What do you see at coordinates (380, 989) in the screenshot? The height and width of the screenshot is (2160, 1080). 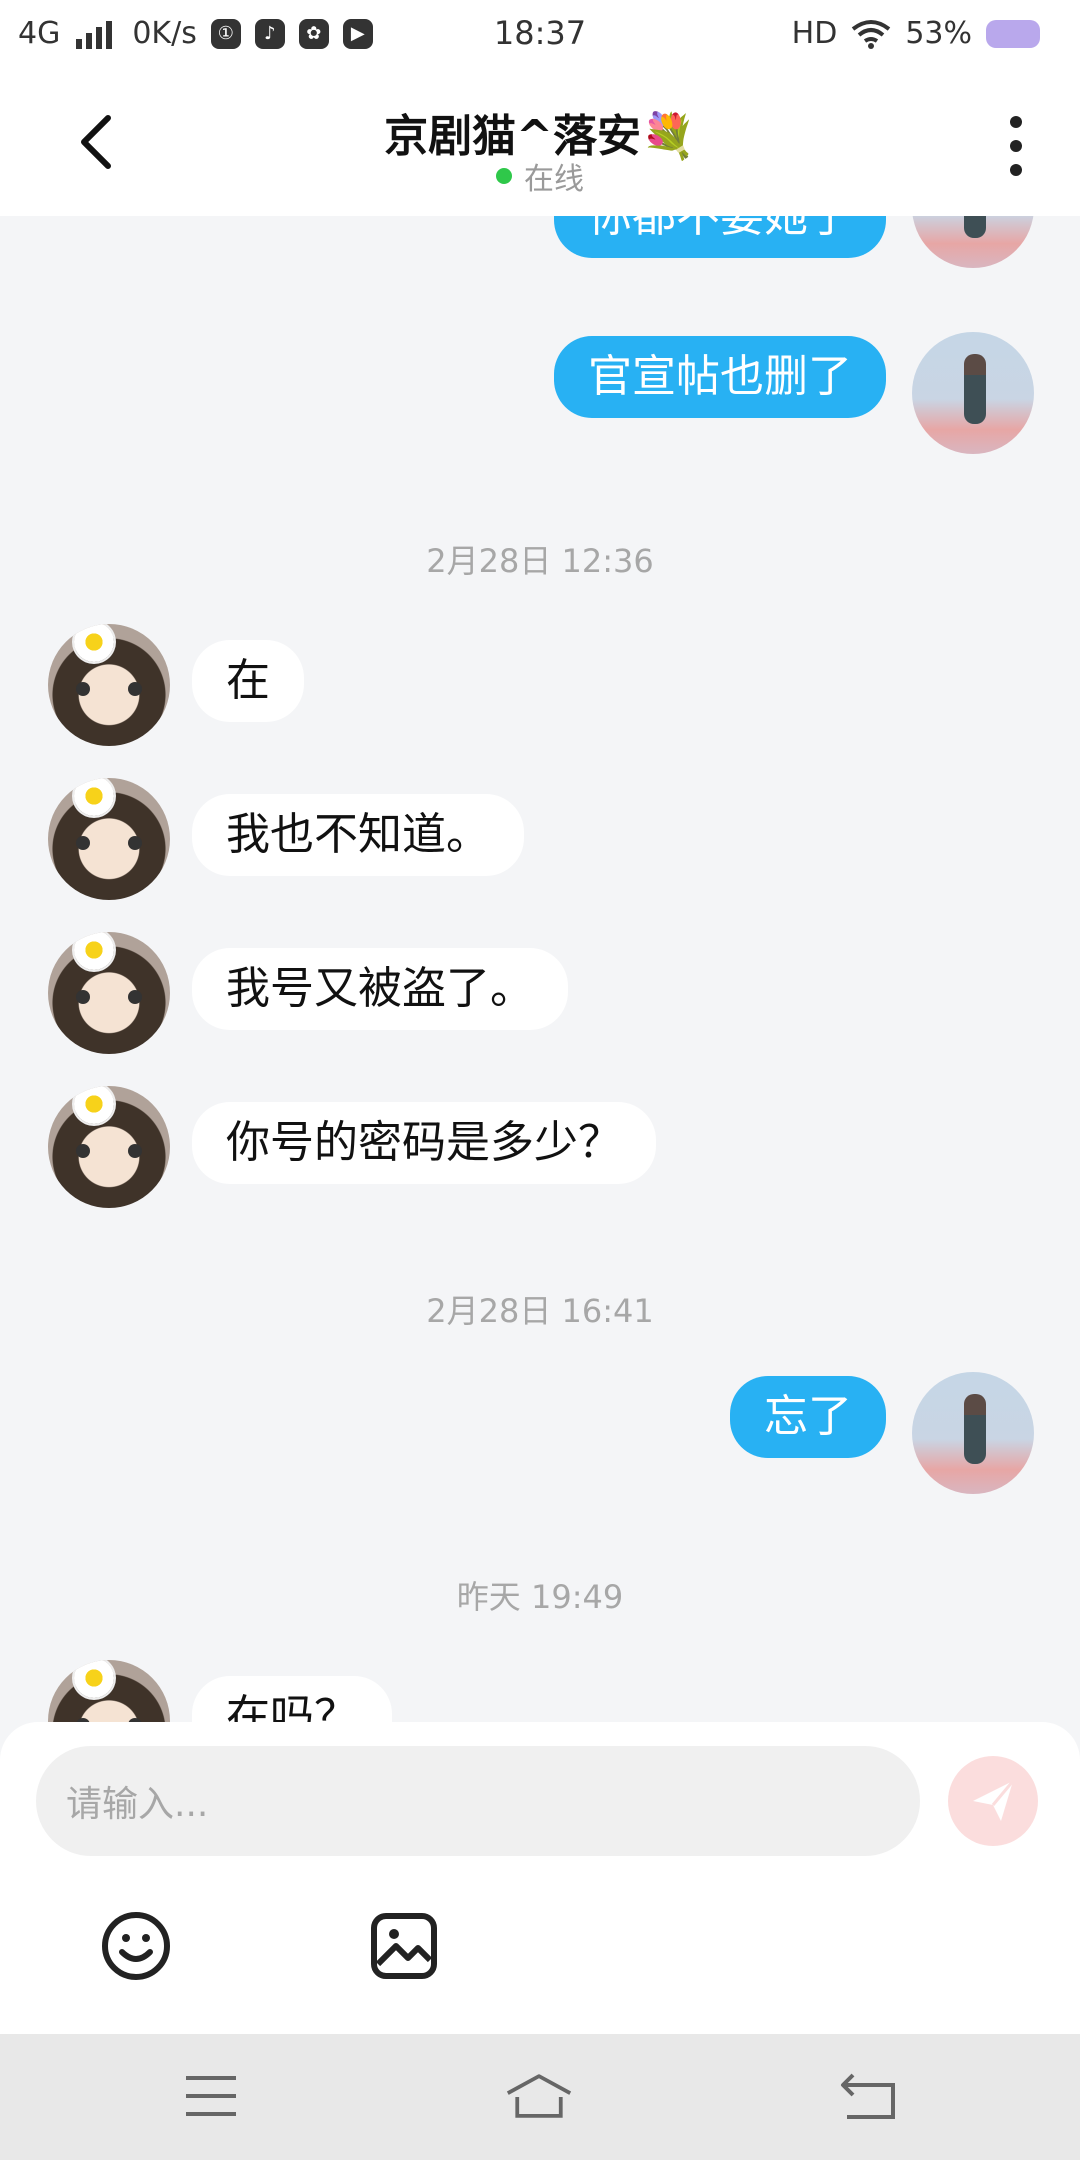 I see `message-bubble: 我号又被盗了。` at bounding box center [380, 989].